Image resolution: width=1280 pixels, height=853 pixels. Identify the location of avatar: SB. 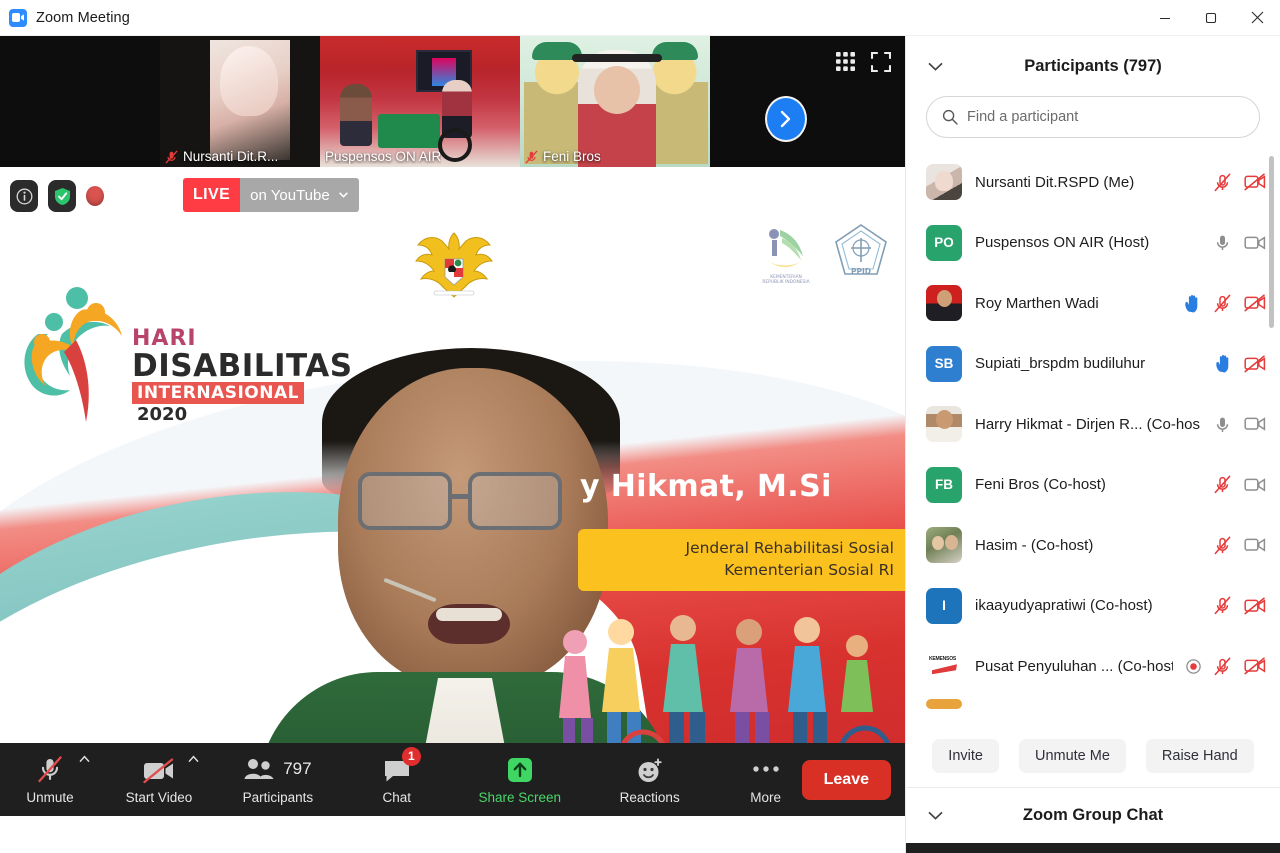
(944, 363).